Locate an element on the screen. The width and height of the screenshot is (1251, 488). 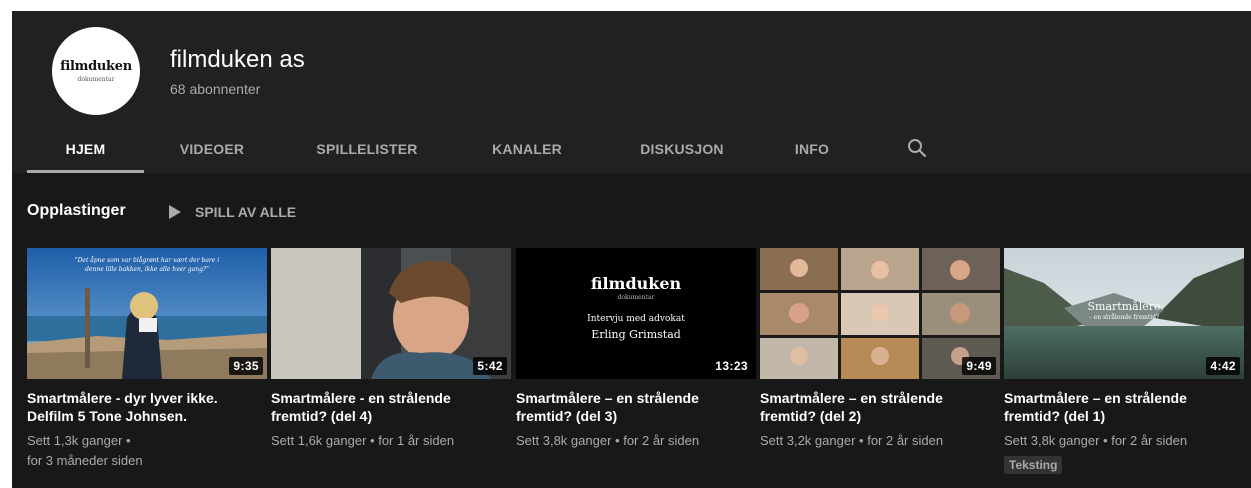
video-metadata: Sett 1,3k ganger • for 3 måneder siden is located at coordinates (147, 451).